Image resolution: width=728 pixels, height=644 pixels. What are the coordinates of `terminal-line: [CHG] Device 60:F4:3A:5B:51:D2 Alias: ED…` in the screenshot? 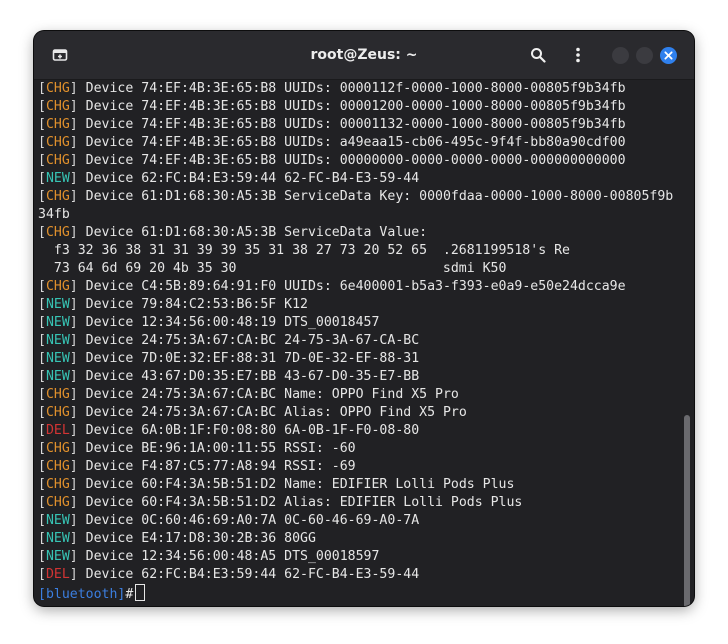 It's located at (357, 503).